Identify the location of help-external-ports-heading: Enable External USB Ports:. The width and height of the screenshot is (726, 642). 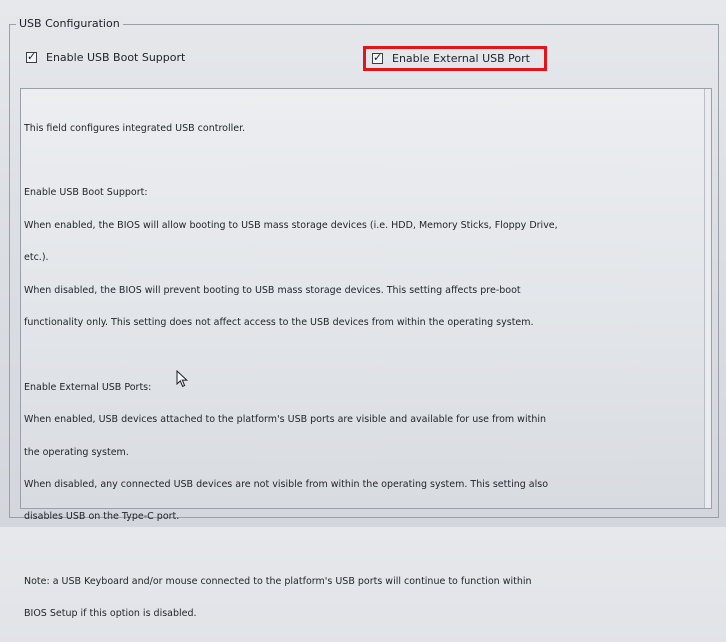
(88, 387).